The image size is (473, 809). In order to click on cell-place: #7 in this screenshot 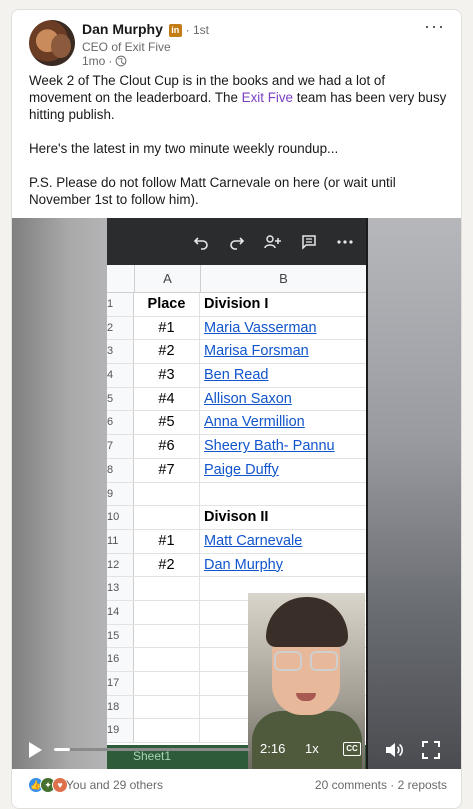, I will do `click(167, 470)`.